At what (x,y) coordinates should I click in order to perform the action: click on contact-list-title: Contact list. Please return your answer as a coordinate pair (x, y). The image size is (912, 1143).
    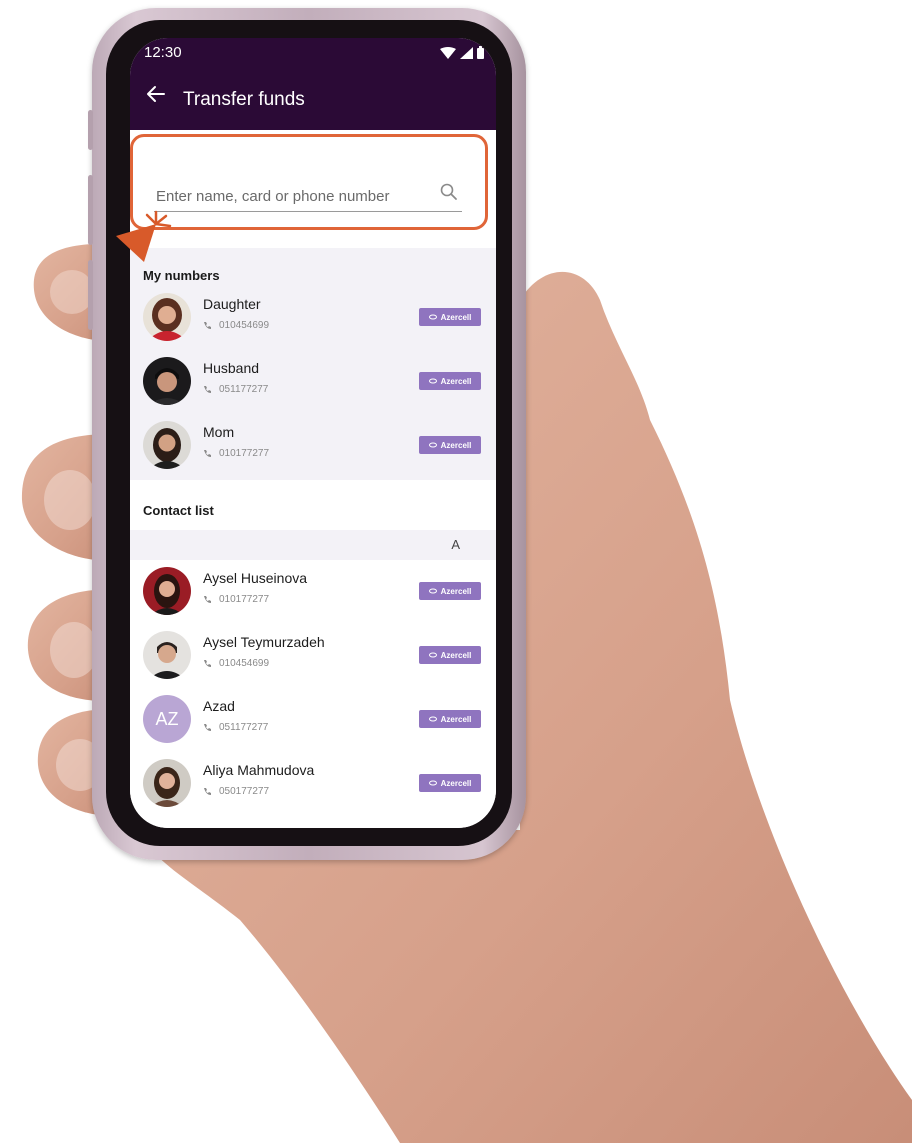
    Looking at the image, I should click on (178, 510).